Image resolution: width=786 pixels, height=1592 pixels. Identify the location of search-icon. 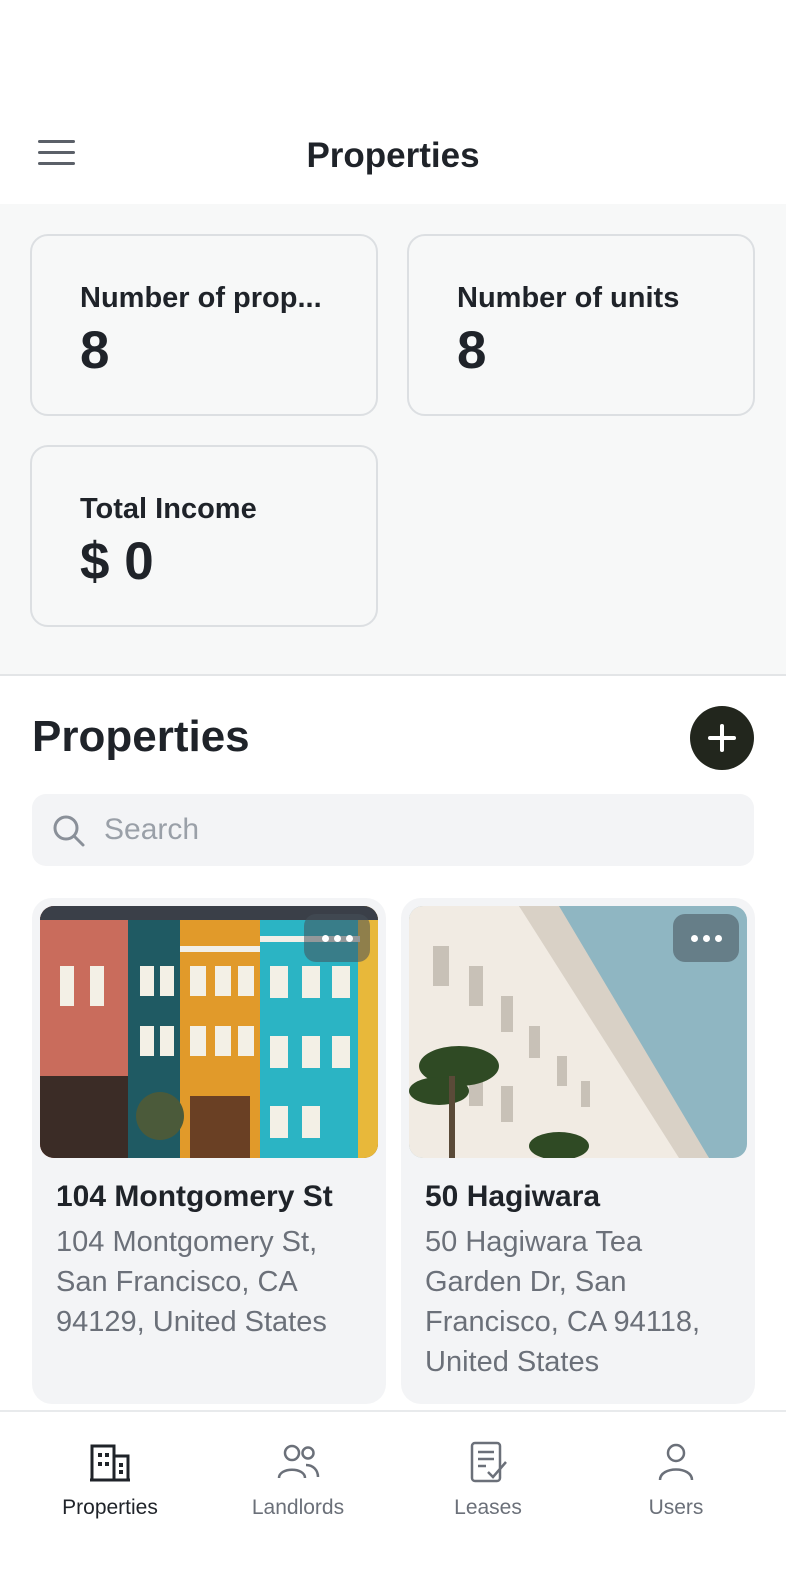
(69, 831).